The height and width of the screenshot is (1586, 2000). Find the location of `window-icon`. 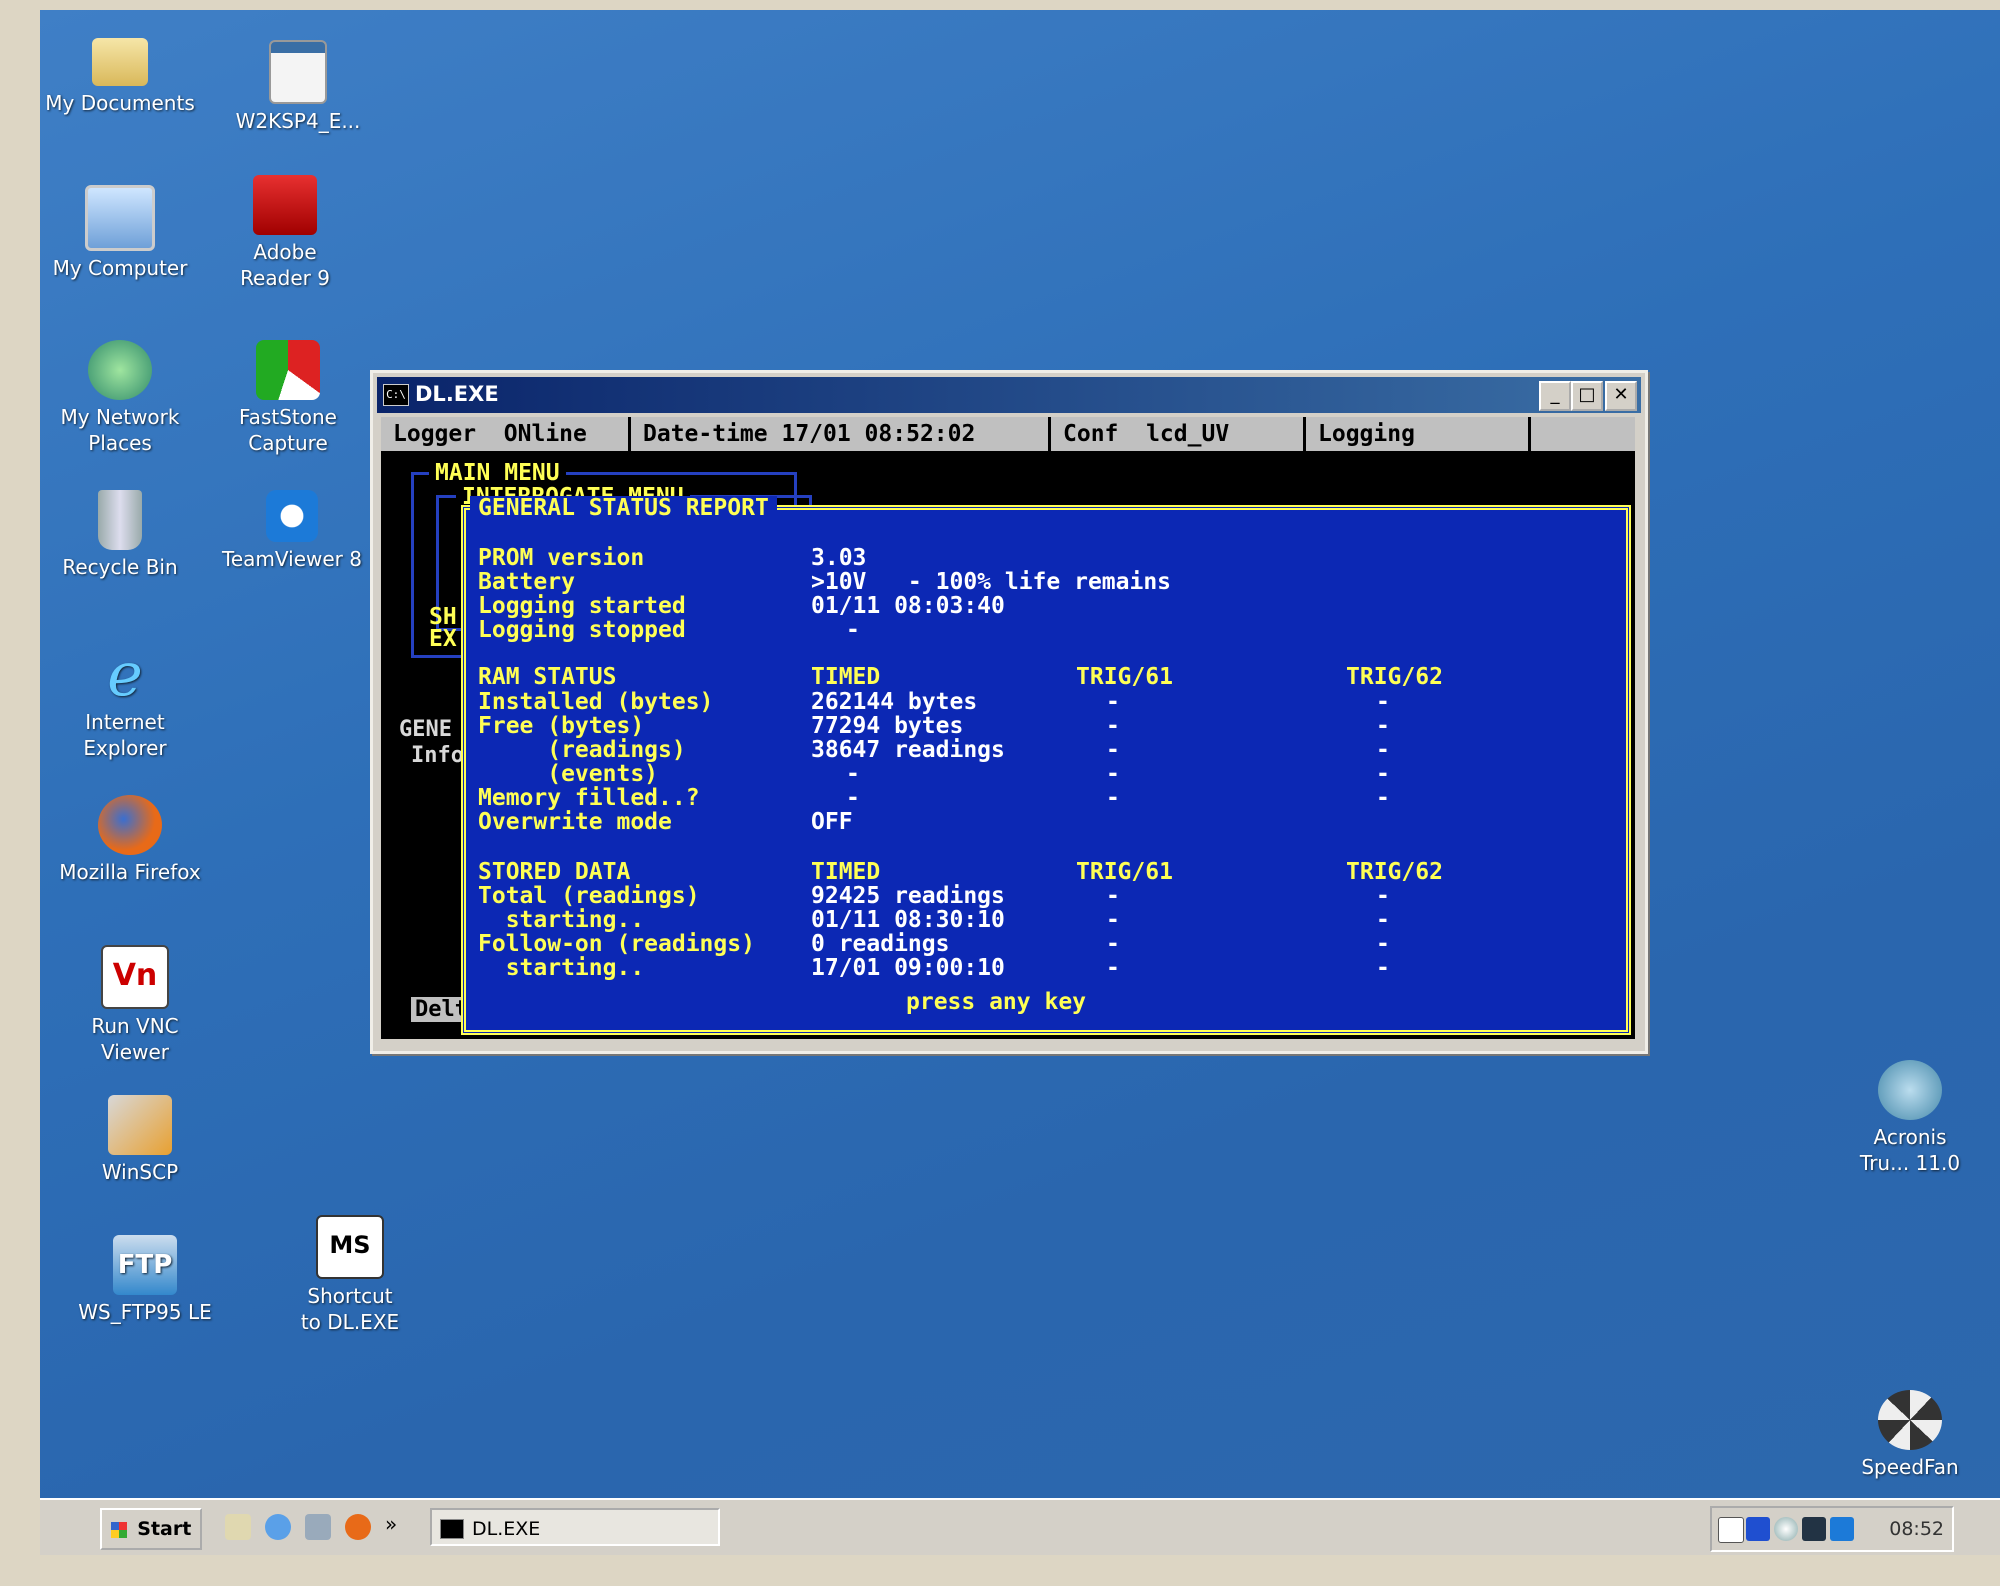

window-icon is located at coordinates (298, 72).